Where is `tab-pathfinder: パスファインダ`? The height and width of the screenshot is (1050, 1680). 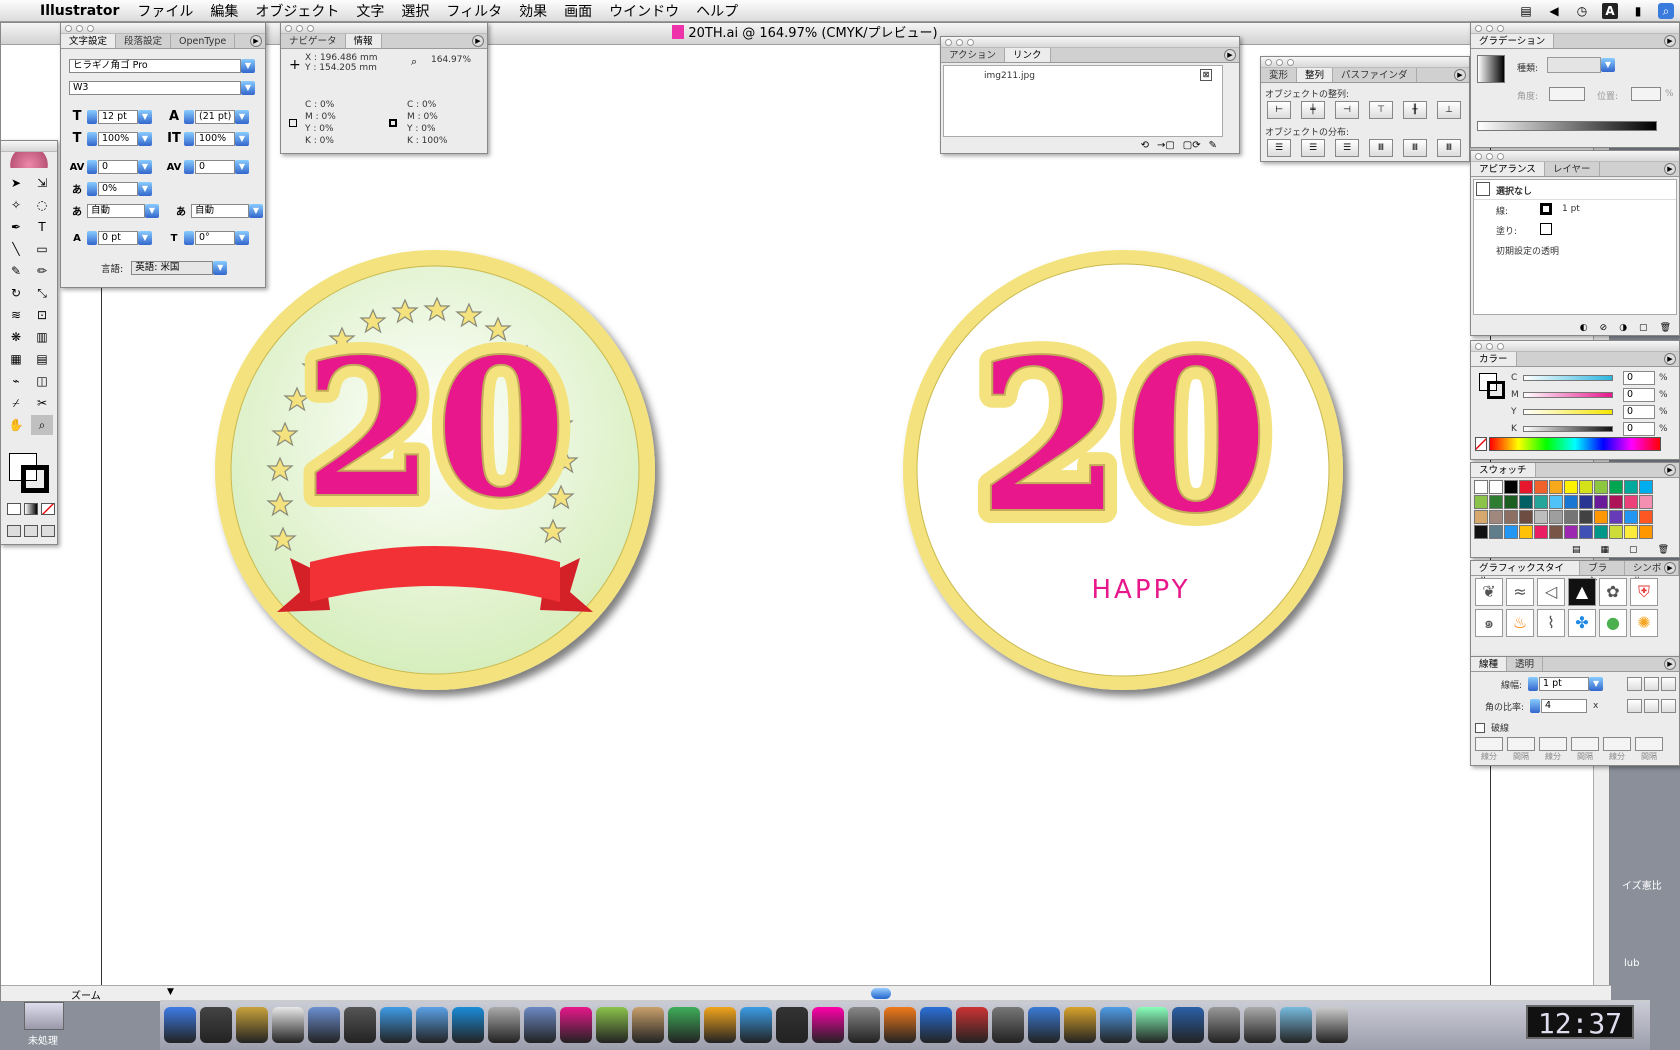
tab-pathfinder: パスファインダ is located at coordinates (1375, 75).